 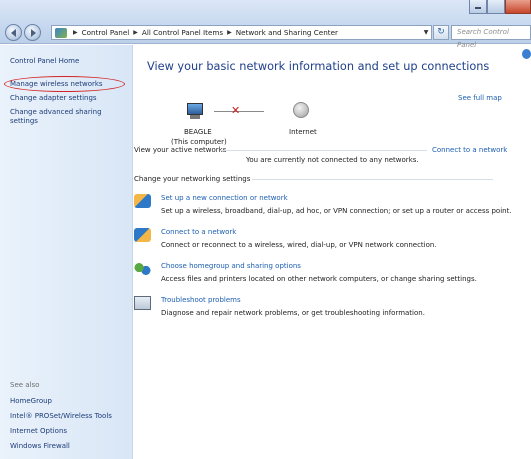 What do you see at coordinates (287, 32) in the screenshot?
I see `breadcrumb-network-center: Network and Sharing Center` at bounding box center [287, 32].